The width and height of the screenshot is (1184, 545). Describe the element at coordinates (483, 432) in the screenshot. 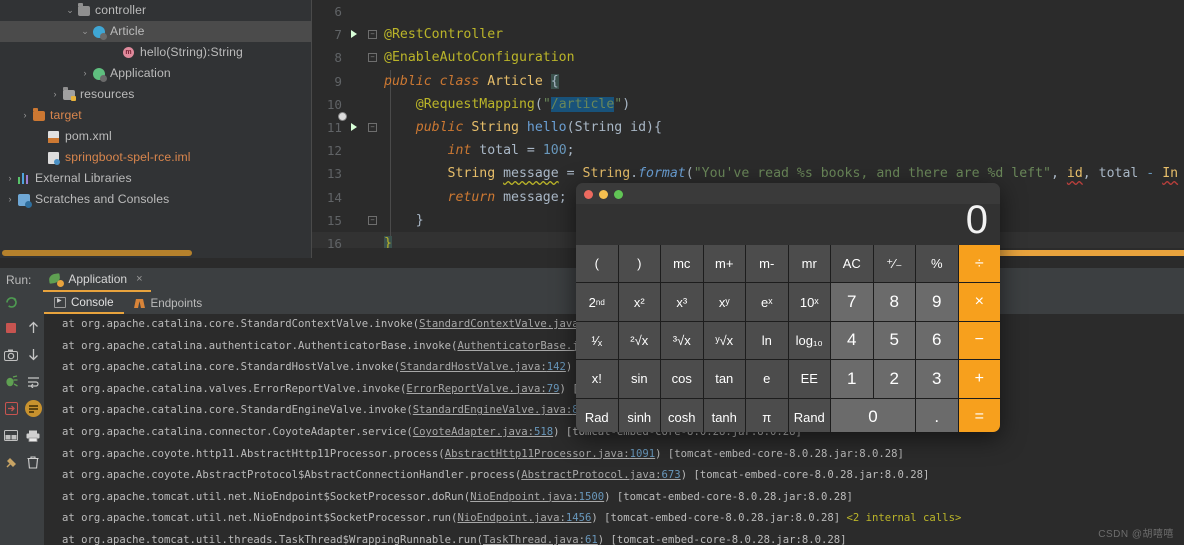

I see `stacktrace-link: CoyoteAdapter.java:518` at that location.